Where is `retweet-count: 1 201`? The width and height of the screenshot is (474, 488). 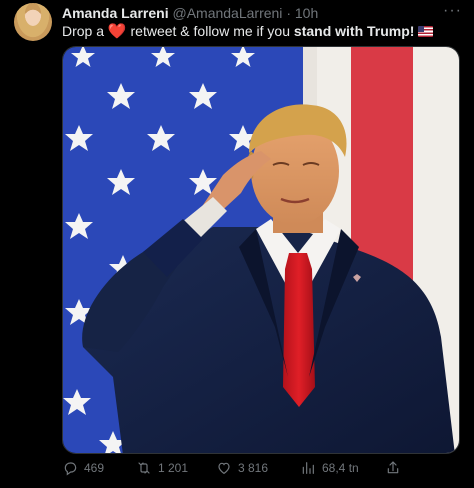 retweet-count: 1 201 is located at coordinates (173, 468).